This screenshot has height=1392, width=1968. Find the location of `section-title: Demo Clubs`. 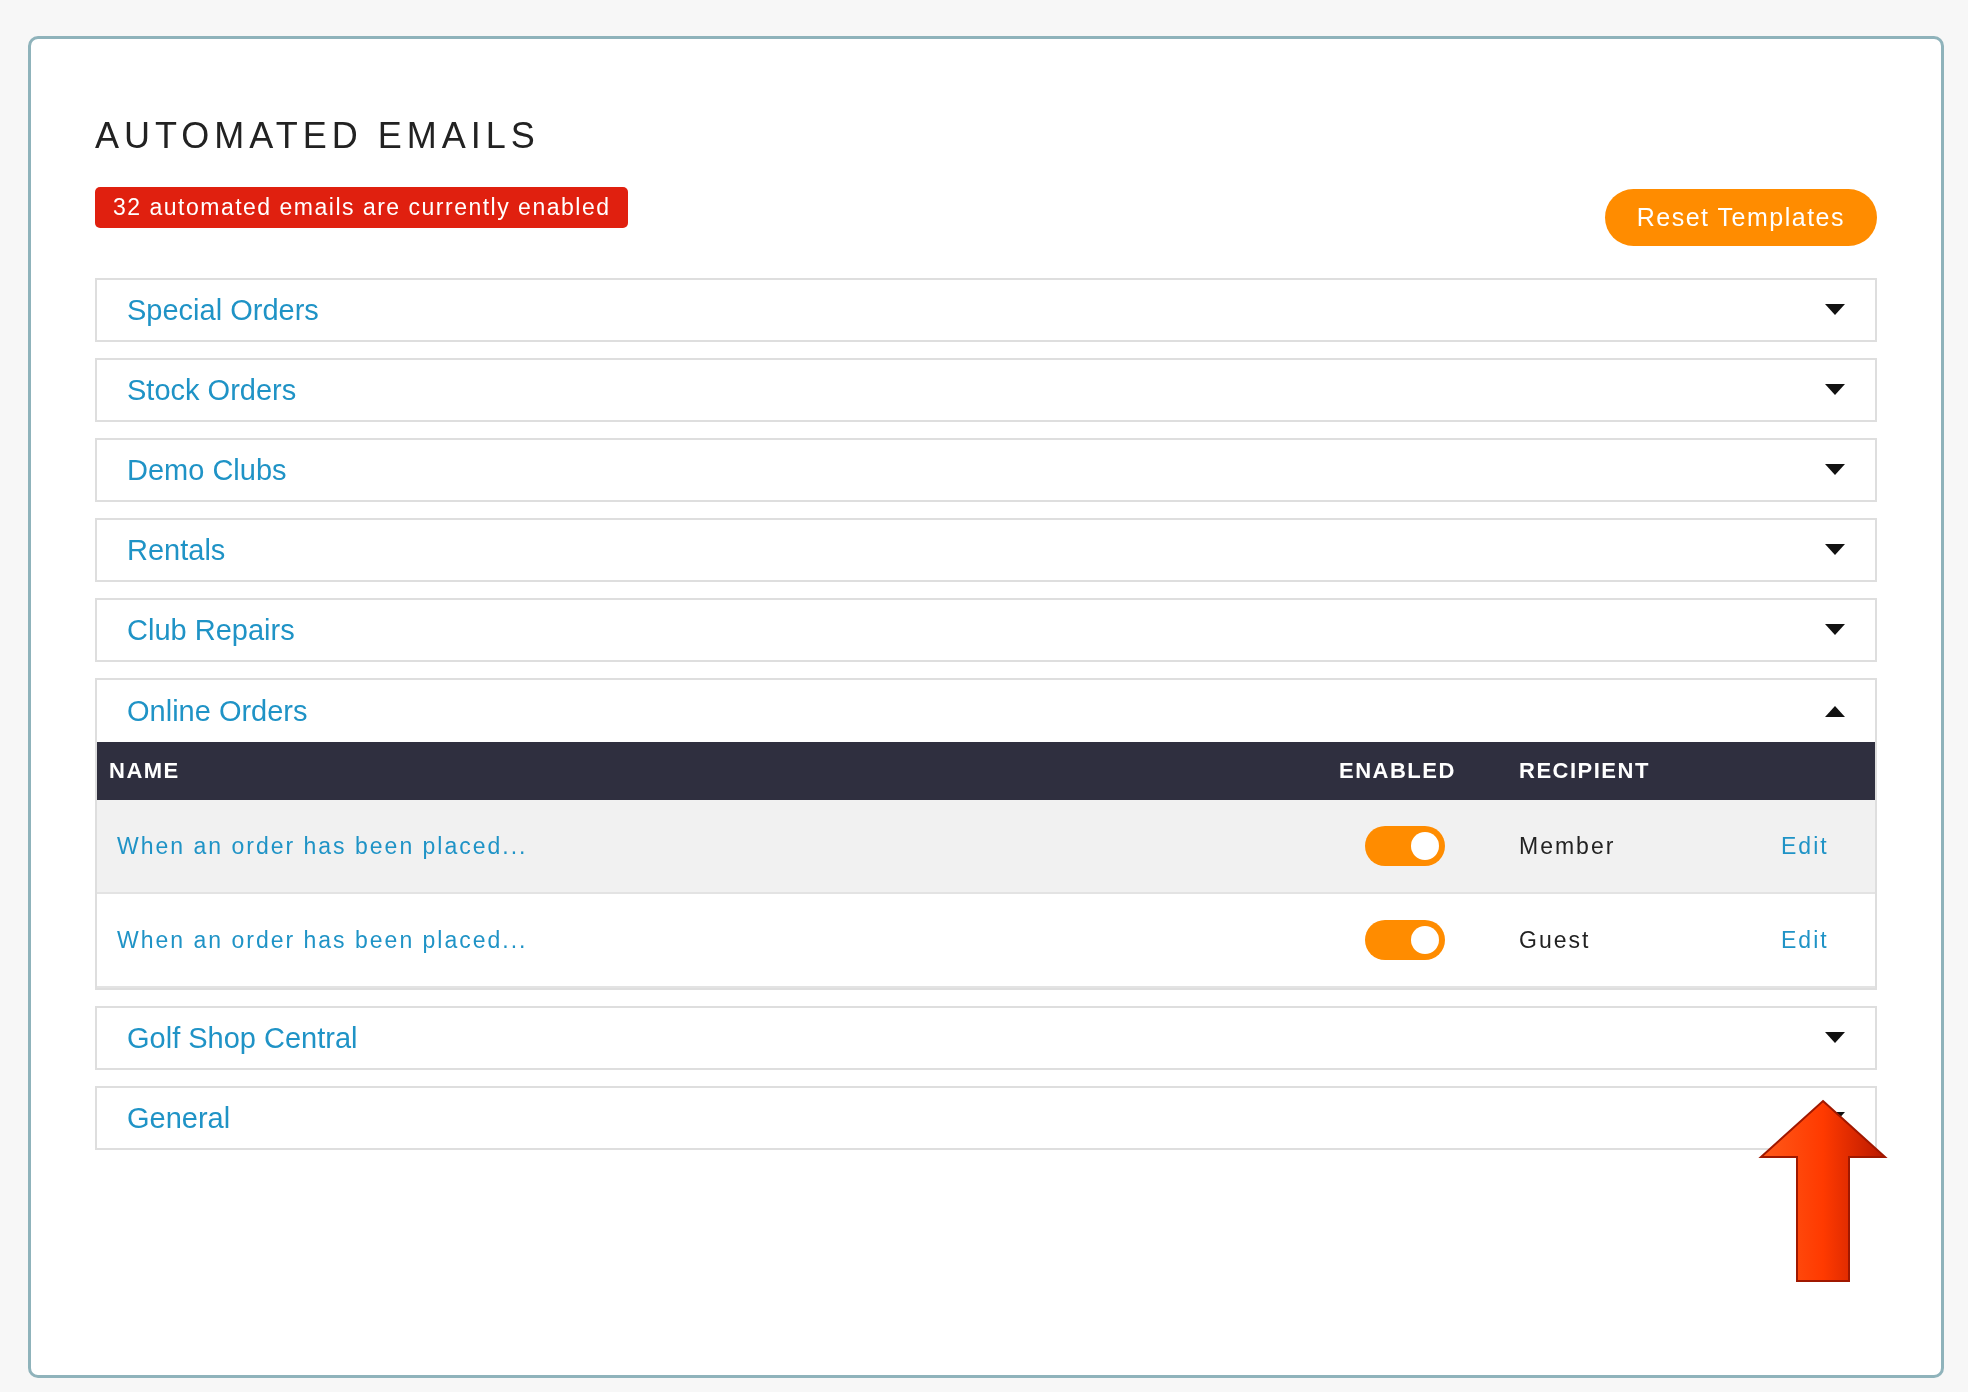

section-title: Demo Clubs is located at coordinates (207, 470).